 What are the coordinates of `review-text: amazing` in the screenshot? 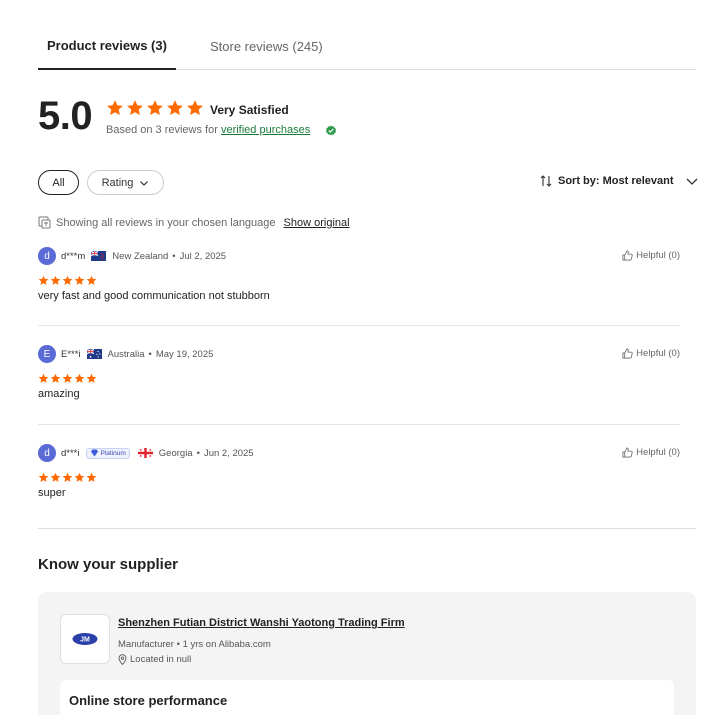 It's located at (59, 394).